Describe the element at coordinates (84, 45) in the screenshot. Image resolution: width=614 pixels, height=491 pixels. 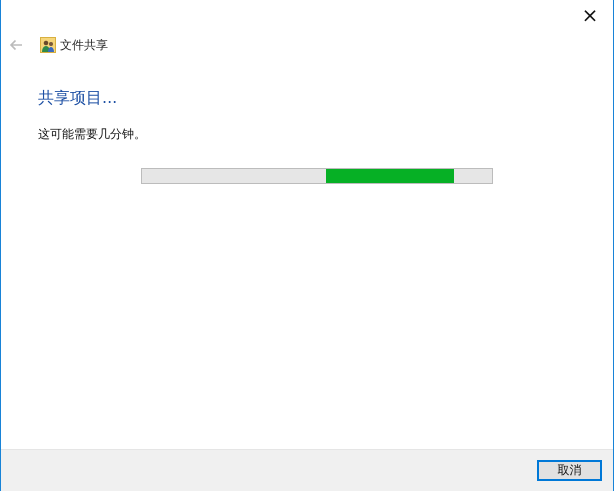
I see `window-title: 文件共享` at that location.